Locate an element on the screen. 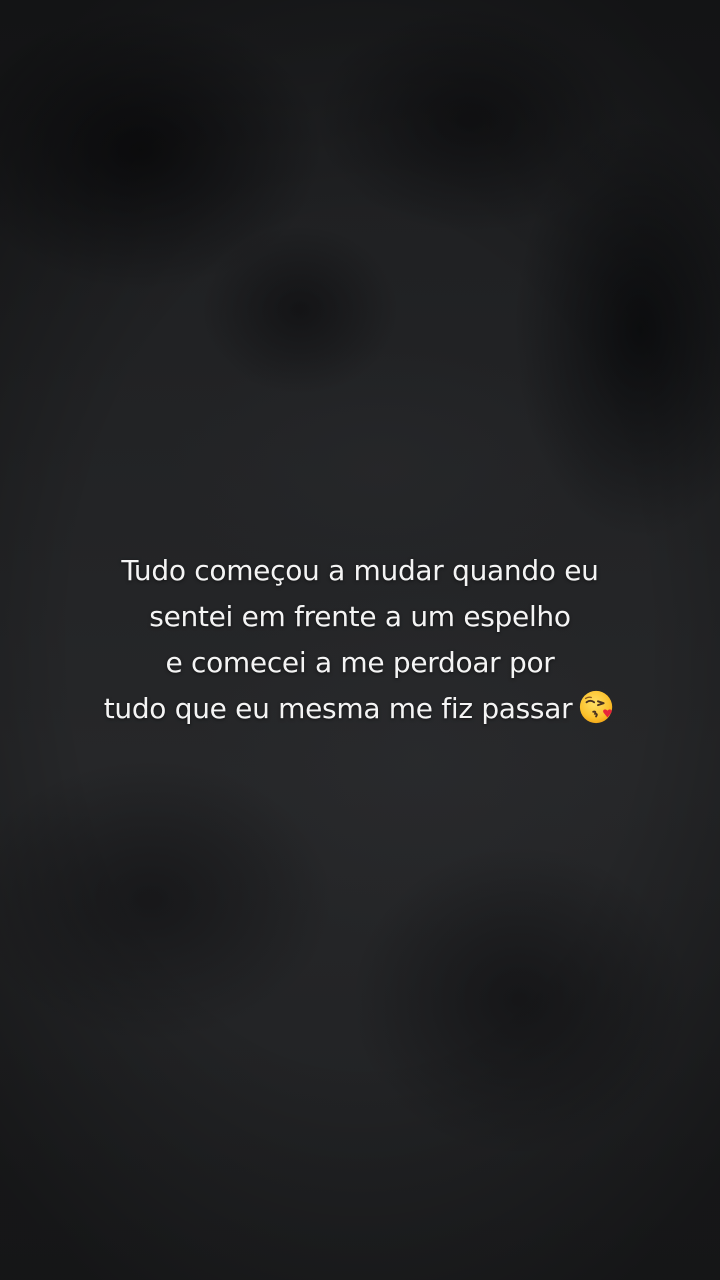 This screenshot has width=720, height=1280. caption-line-2: sentei em frente a um espelho is located at coordinates (360, 616).